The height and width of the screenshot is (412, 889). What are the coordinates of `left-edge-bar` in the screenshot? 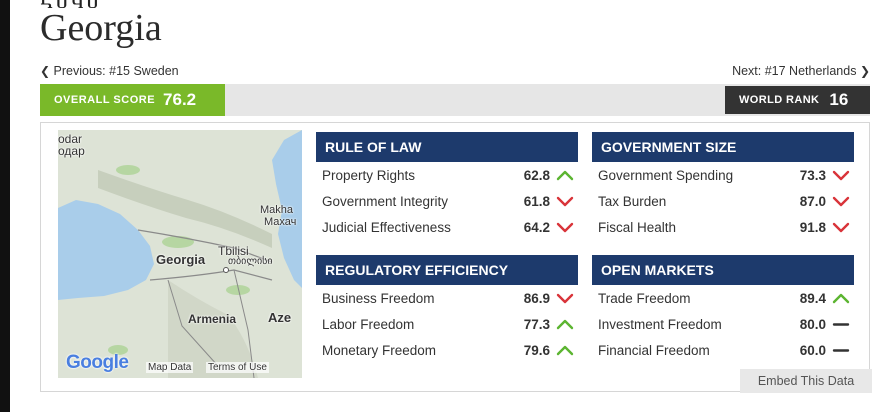 It's located at (5, 206).